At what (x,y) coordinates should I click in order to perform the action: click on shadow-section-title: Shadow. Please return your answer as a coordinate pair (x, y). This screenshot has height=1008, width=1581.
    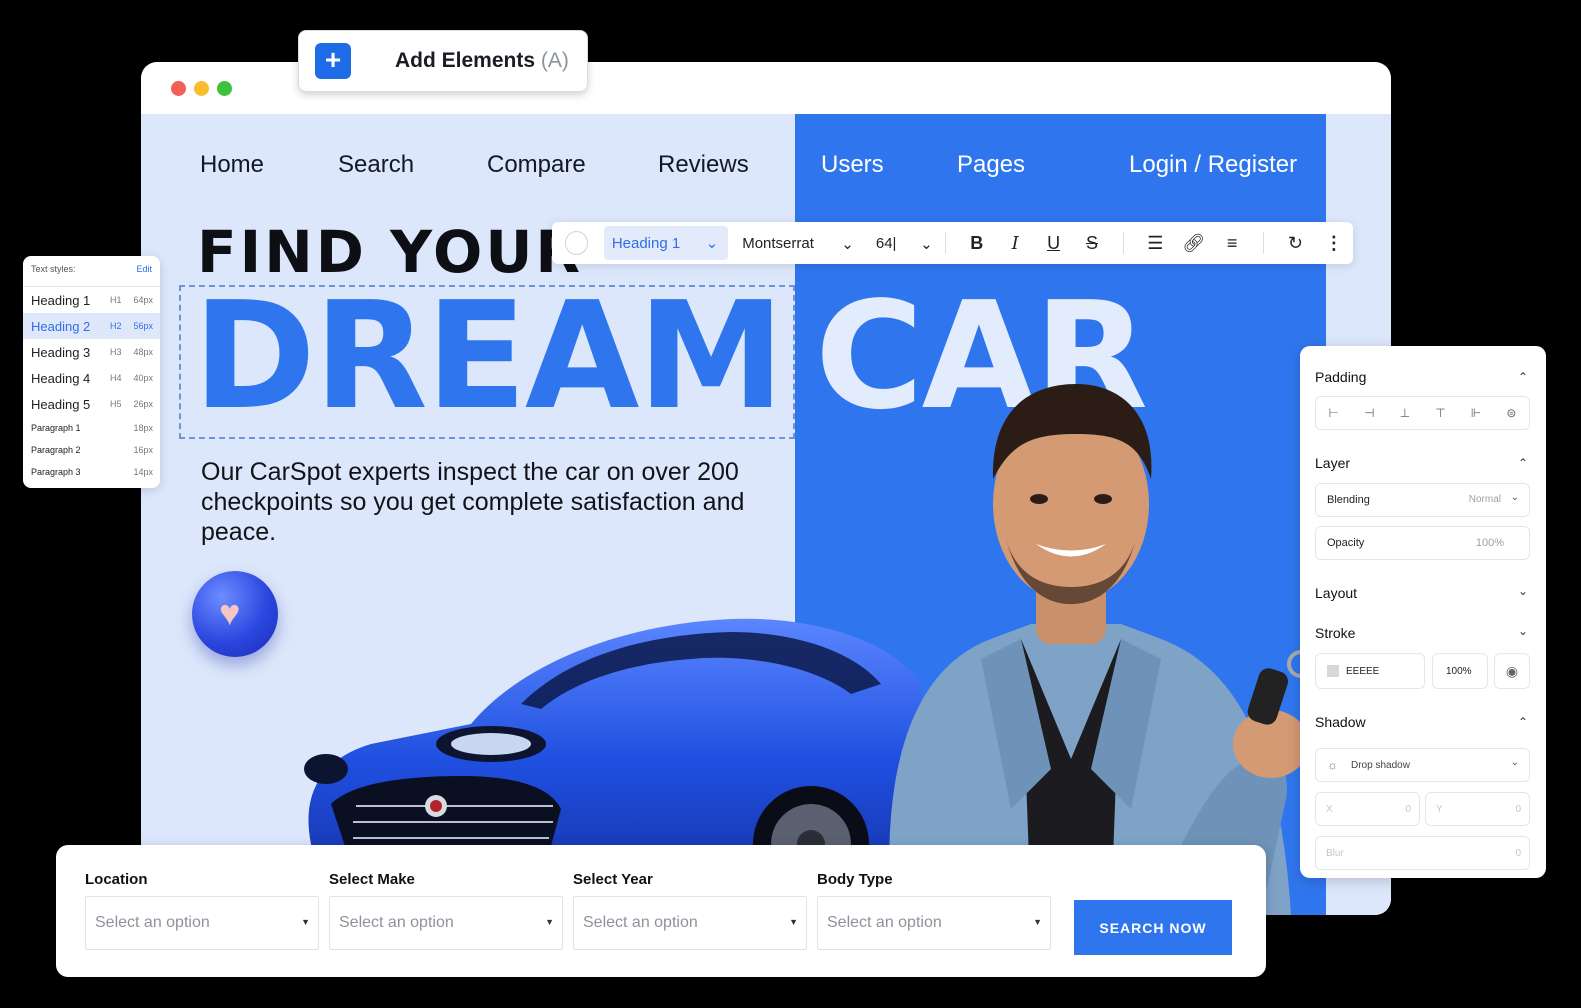
    Looking at the image, I should click on (1340, 722).